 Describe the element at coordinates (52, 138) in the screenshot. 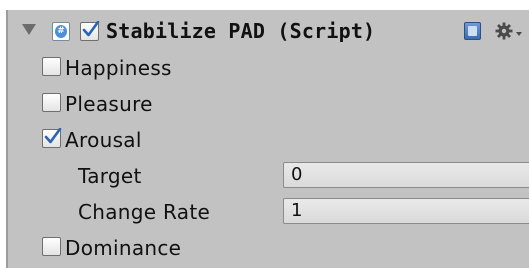

I see `arousal-checkbox` at that location.